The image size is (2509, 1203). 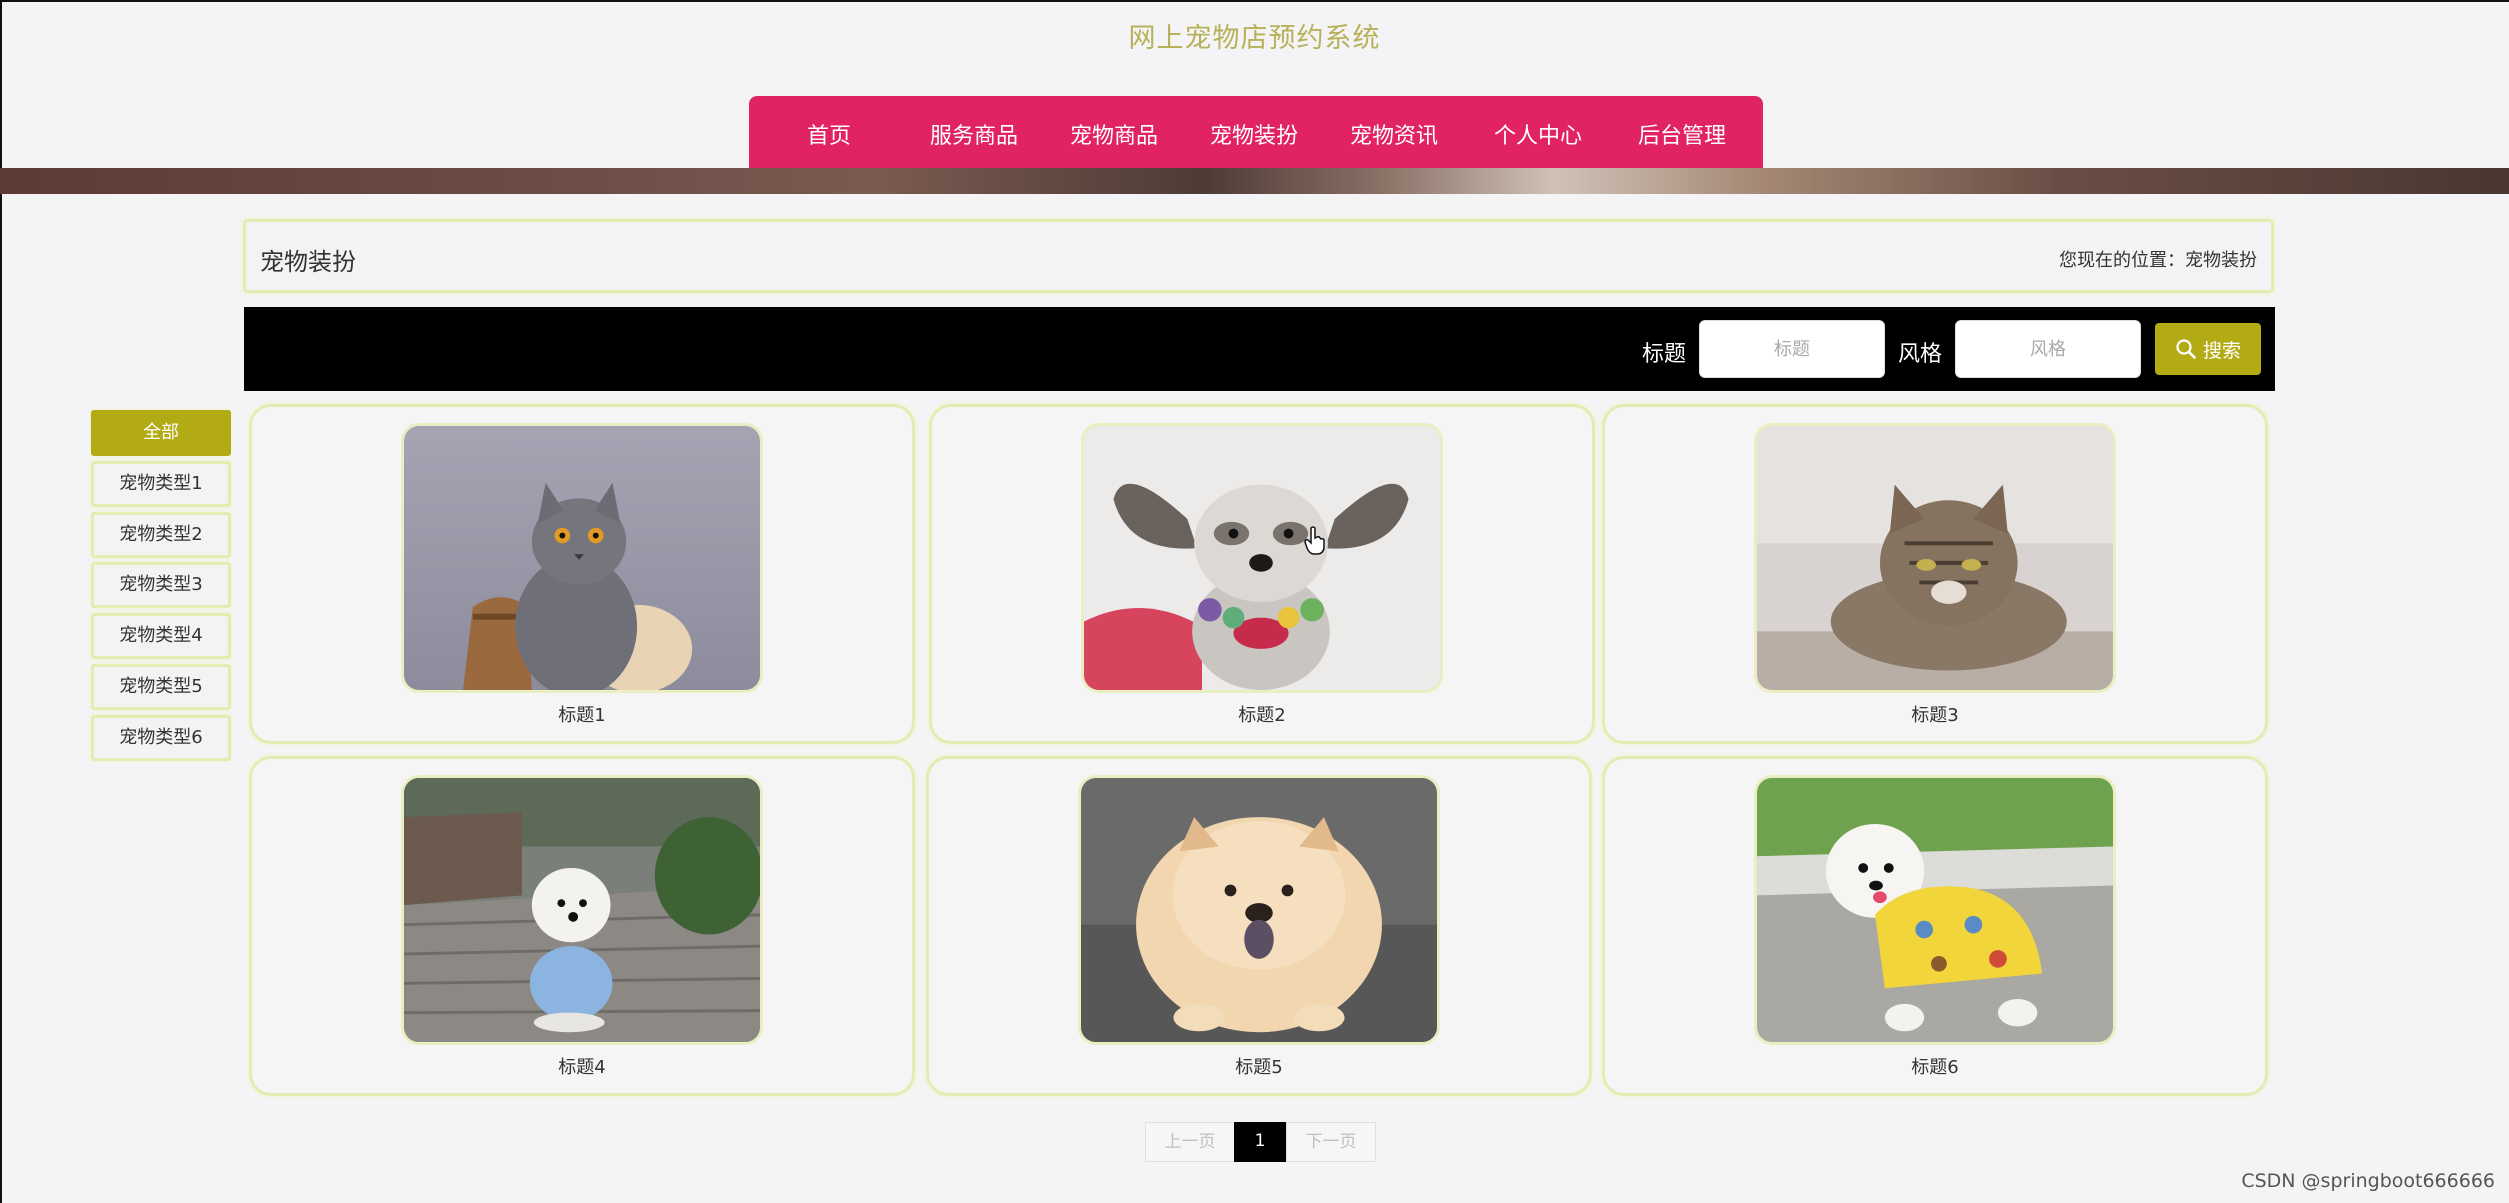 What do you see at coordinates (161, 535) in the screenshot?
I see `category-pet-type-2: 宠物类型2` at bounding box center [161, 535].